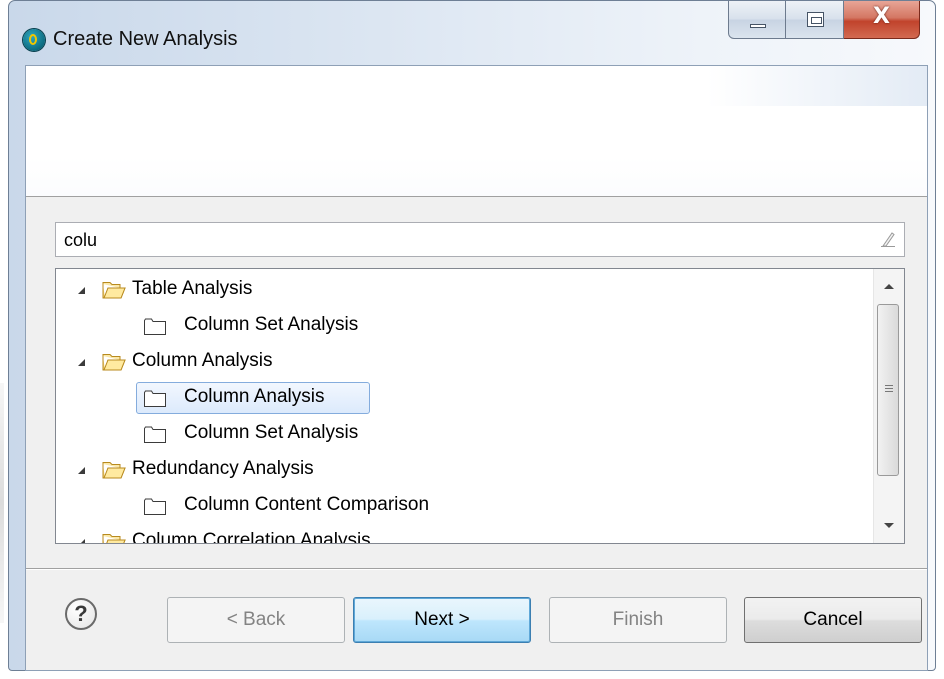 Image resolution: width=944 pixels, height=679 pixels. I want to click on title-bar: Create New Analysis X, so click(472, 33).